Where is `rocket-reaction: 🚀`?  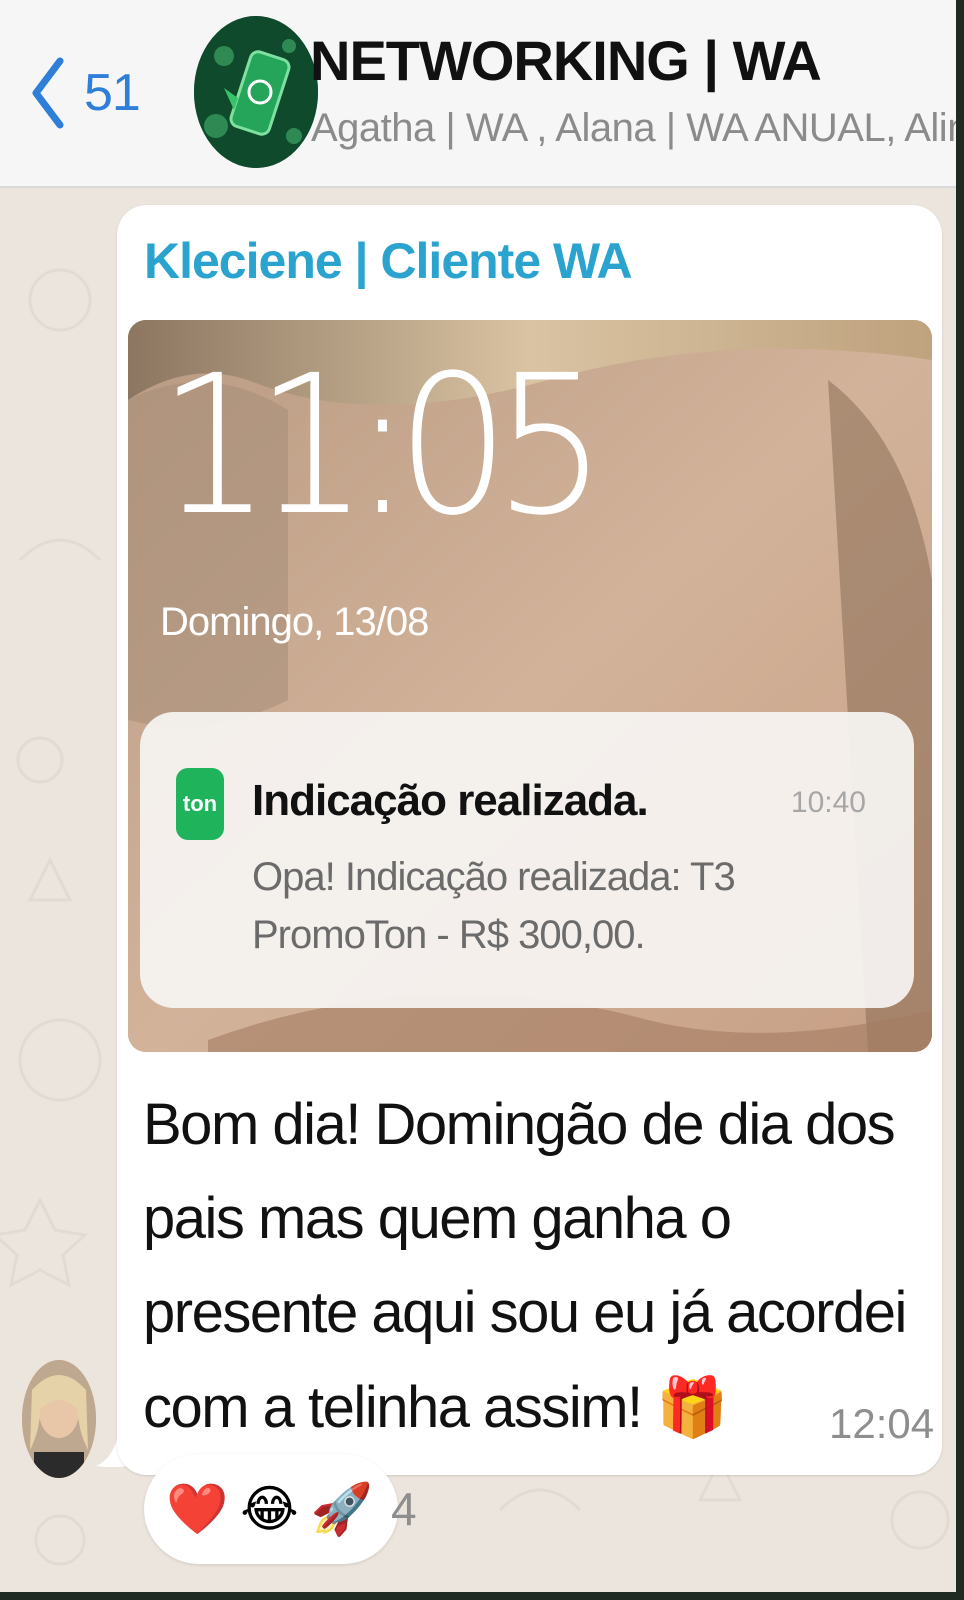 rocket-reaction: 🚀 is located at coordinates (341, 1508).